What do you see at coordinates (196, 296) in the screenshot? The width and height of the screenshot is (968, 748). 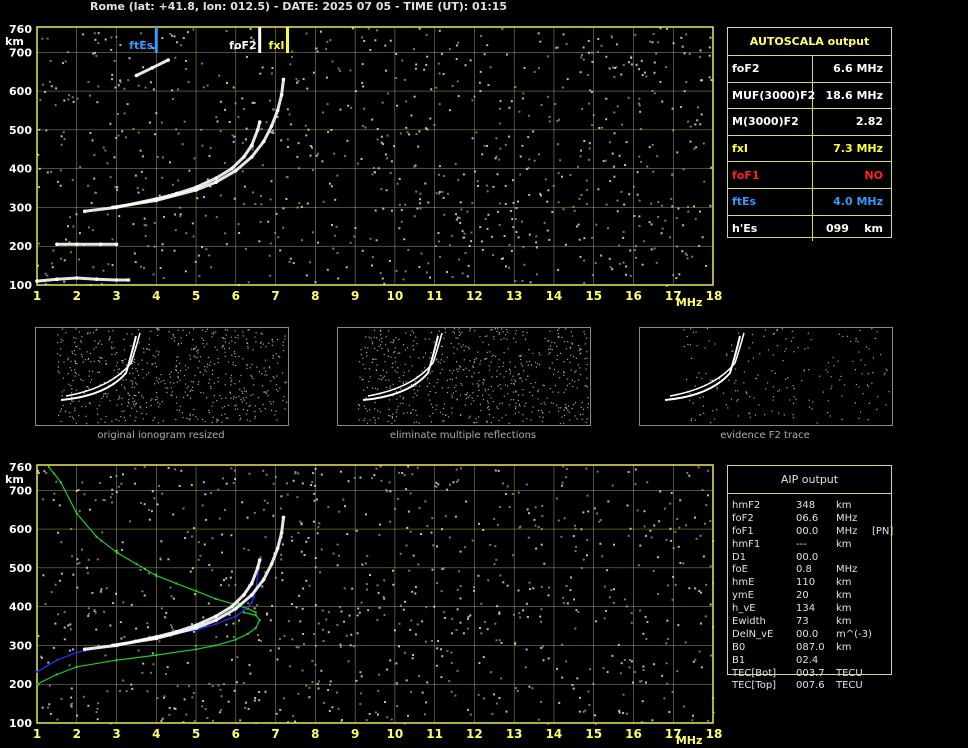 I see `x-tick-label: 5` at bounding box center [196, 296].